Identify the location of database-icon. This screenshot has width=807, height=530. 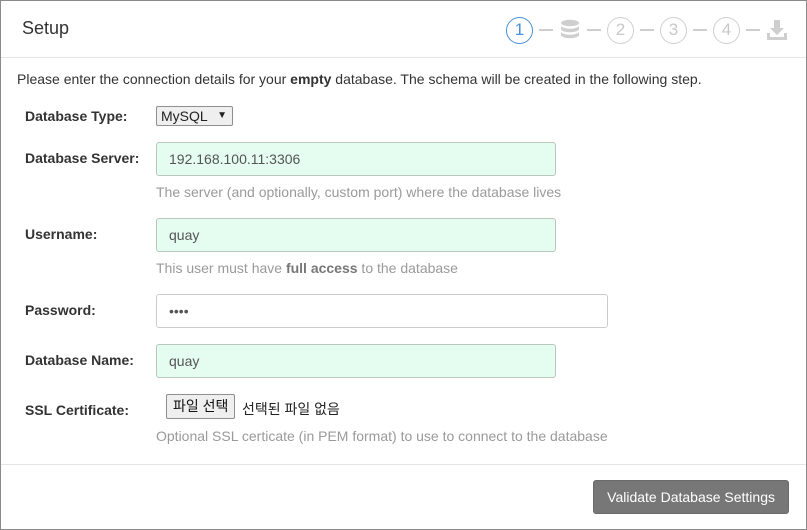
(570, 30).